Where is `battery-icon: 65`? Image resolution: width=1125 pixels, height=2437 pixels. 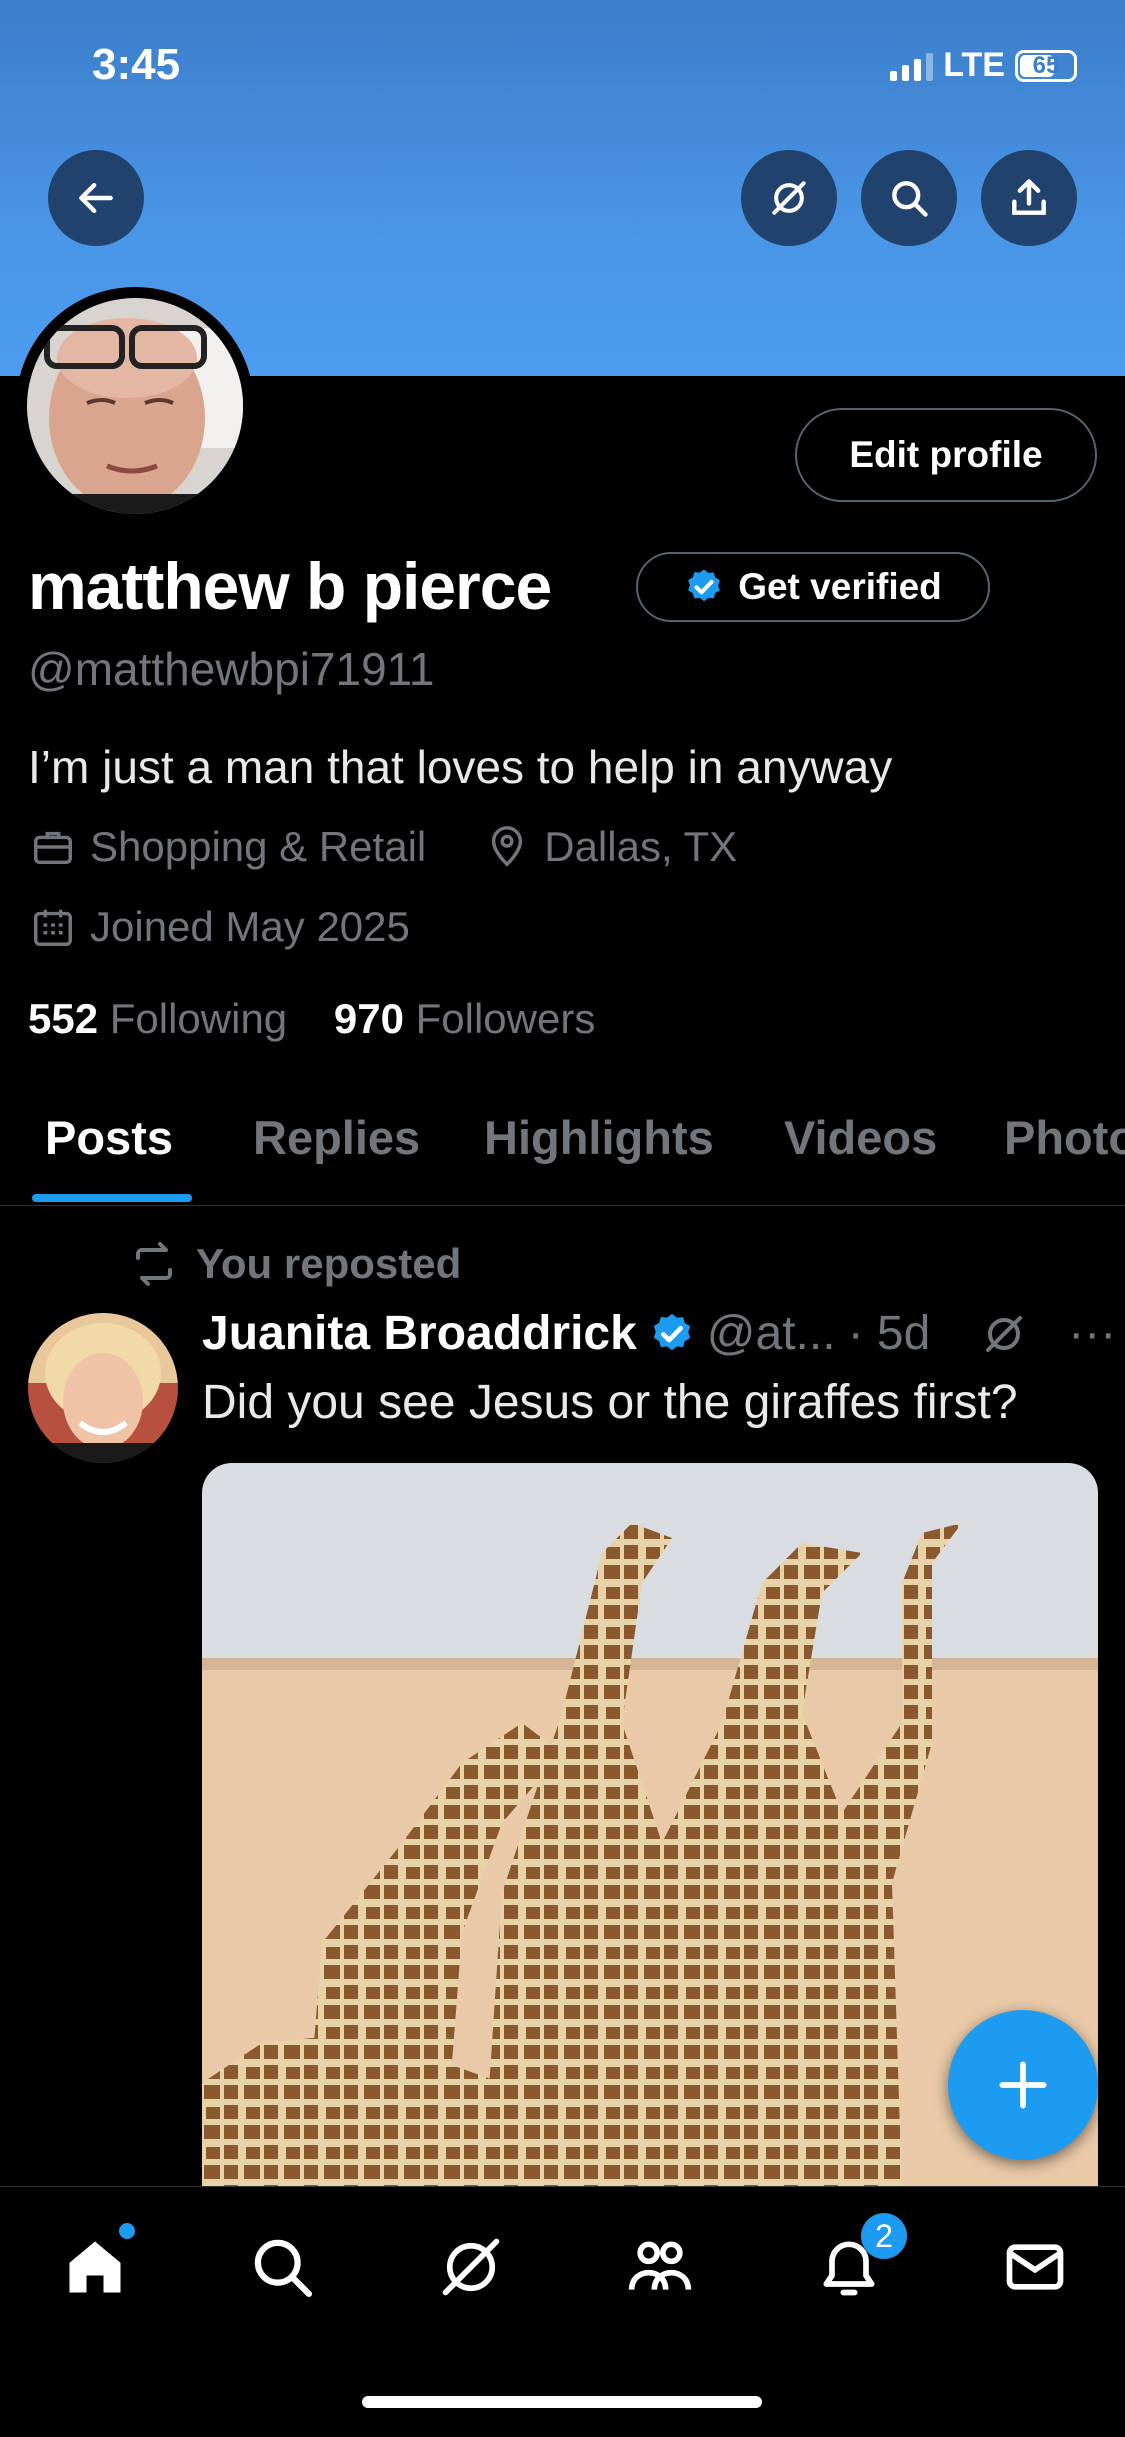 battery-icon: 65 is located at coordinates (1046, 65).